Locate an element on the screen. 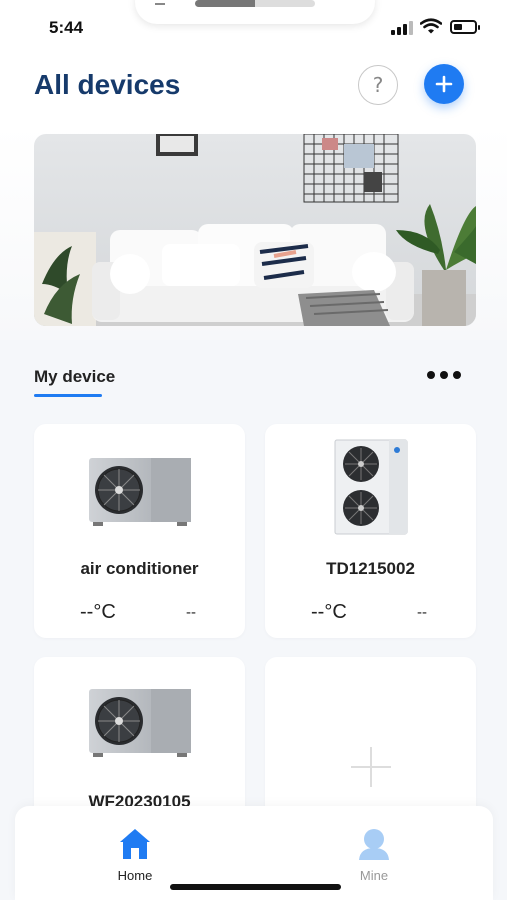  add-device-button is located at coordinates (444, 84).